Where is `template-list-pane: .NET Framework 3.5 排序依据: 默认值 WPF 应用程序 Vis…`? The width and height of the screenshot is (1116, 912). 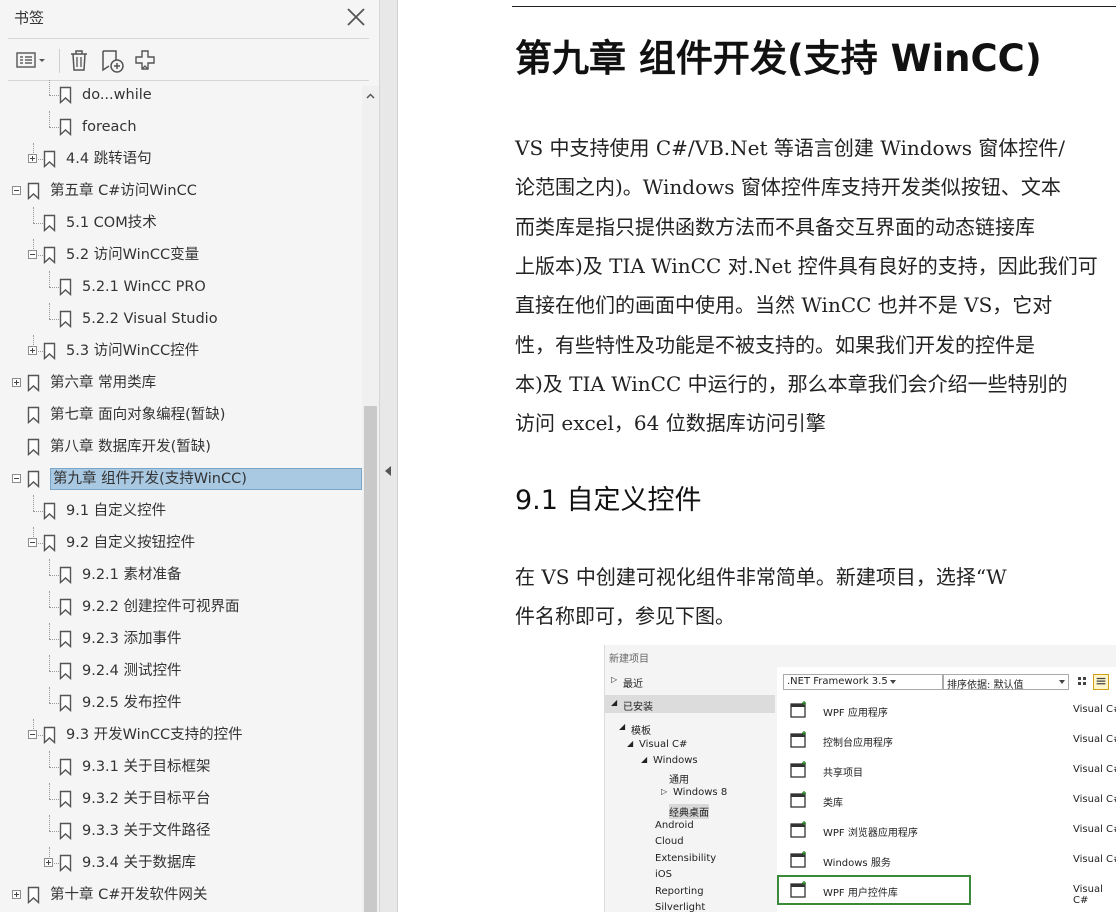 template-list-pane: .NET Framework 3.5 排序依据: 默认值 WPF 应用程序 Vis… is located at coordinates (946, 789).